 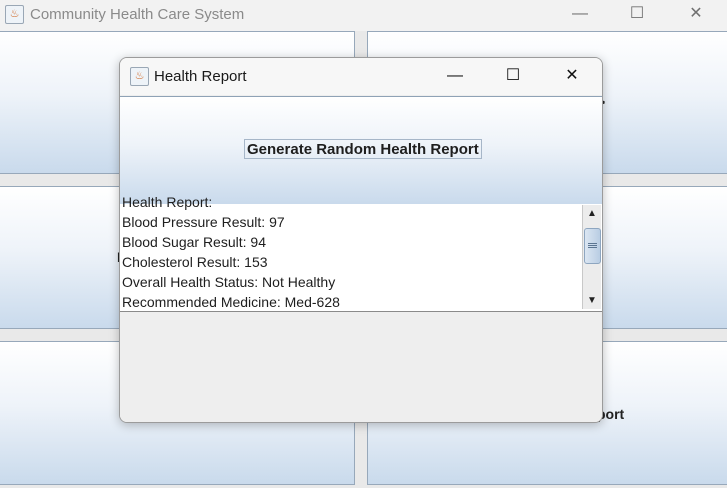 I want to click on report-line-blood-pressure: Blood Pressure Result: 97, so click(x=203, y=222).